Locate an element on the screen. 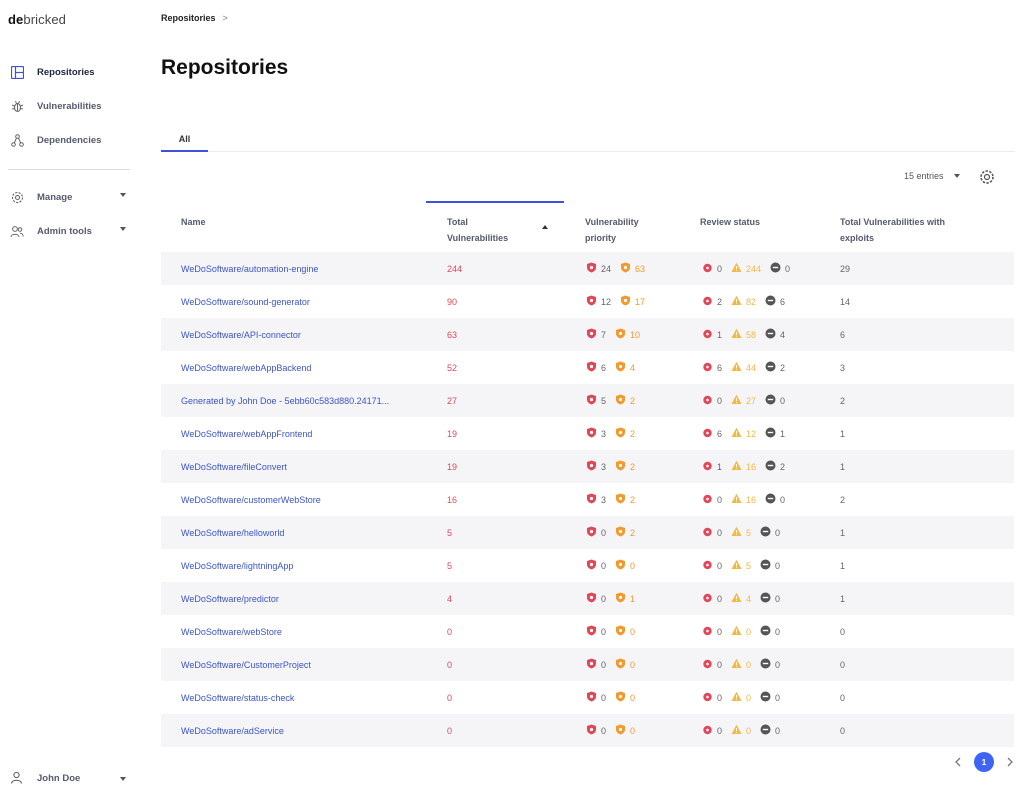  column-header-review-status: Review status is located at coordinates (730, 222).